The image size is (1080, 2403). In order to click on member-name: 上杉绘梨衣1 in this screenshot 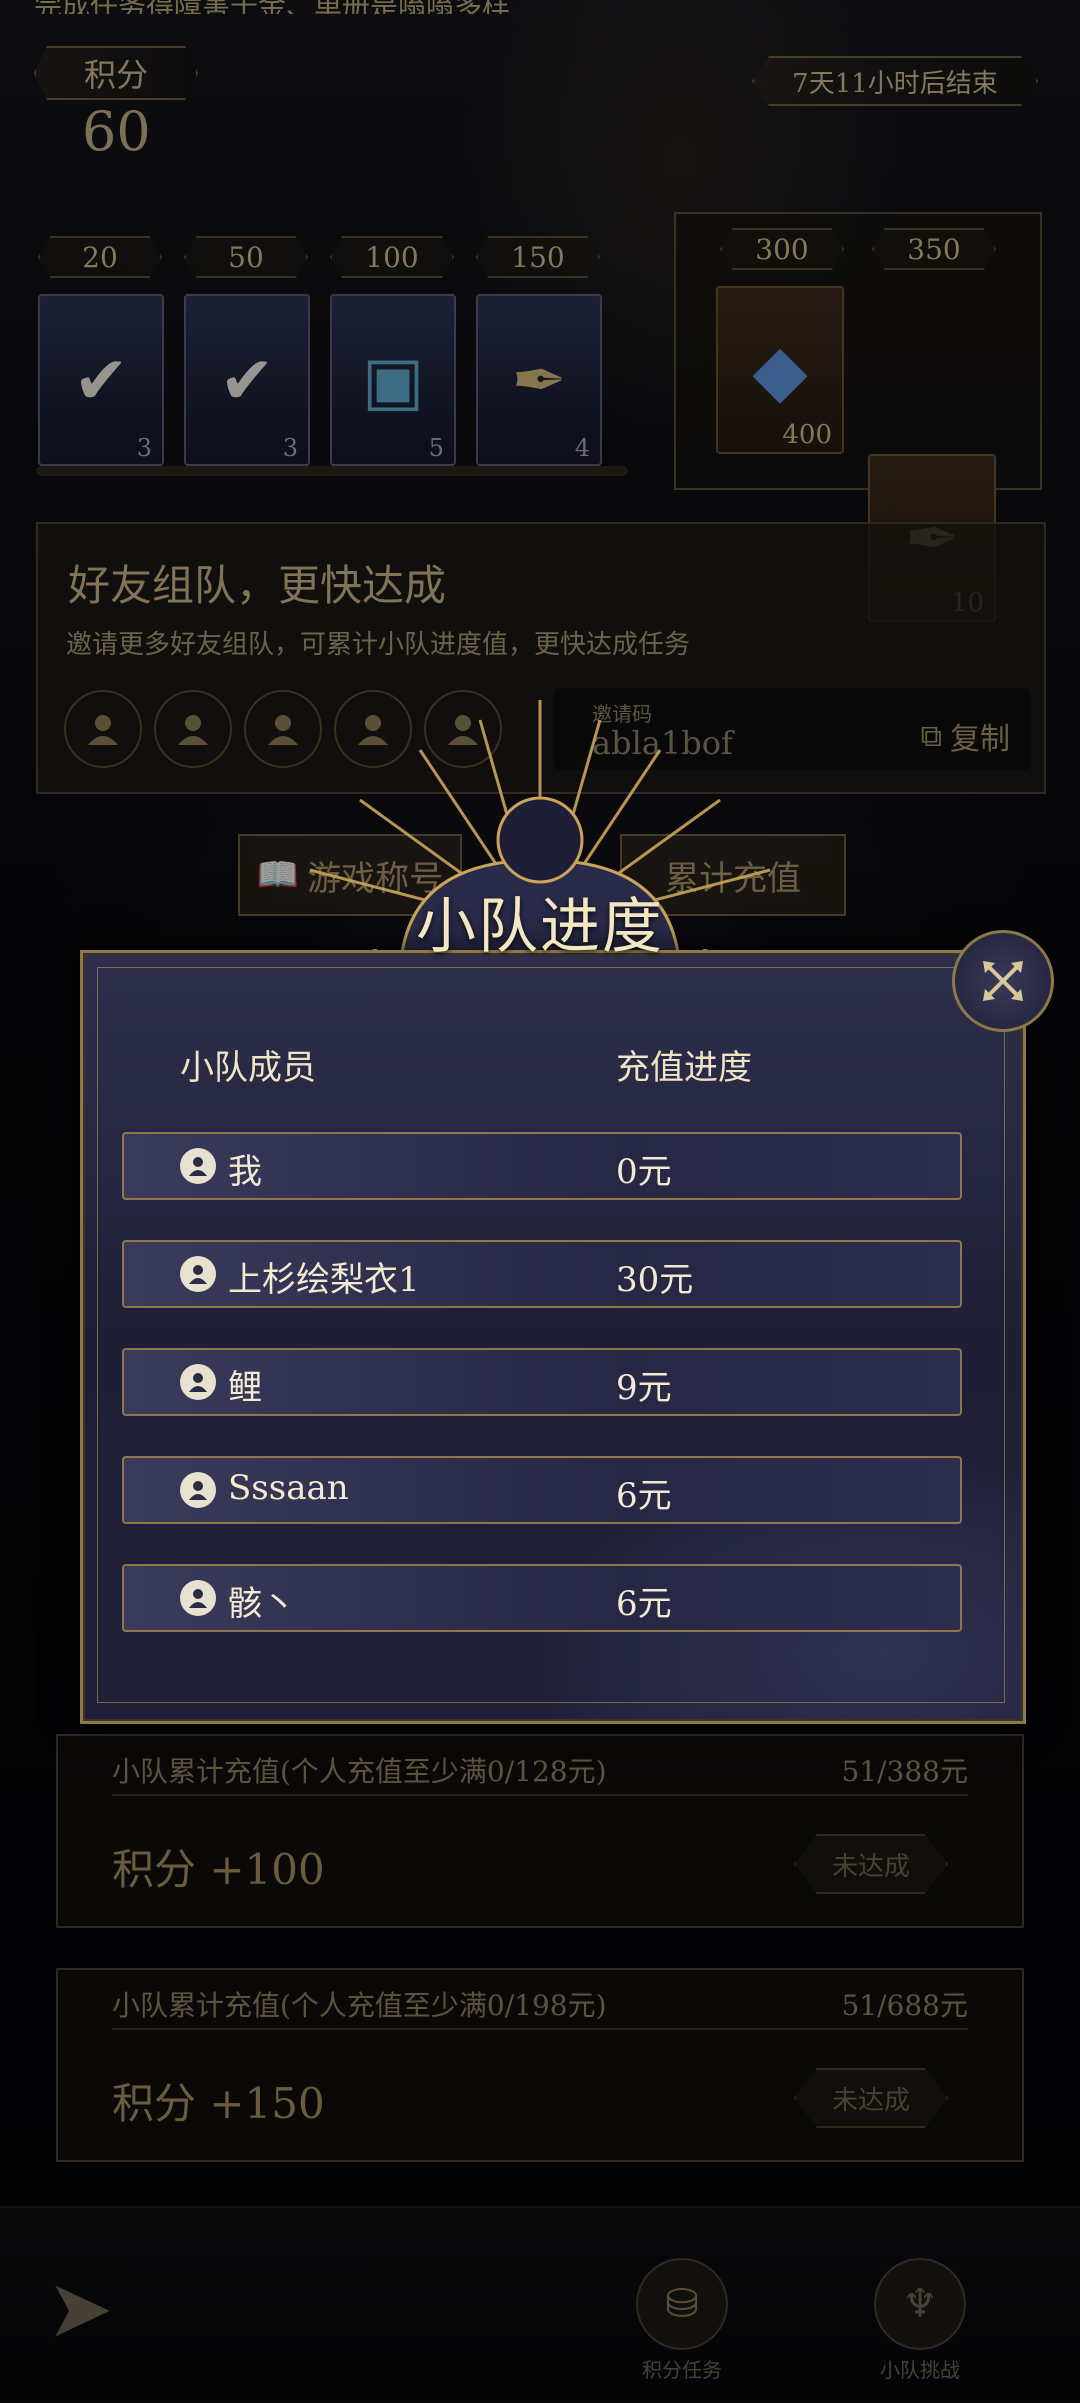, I will do `click(324, 1280)`.